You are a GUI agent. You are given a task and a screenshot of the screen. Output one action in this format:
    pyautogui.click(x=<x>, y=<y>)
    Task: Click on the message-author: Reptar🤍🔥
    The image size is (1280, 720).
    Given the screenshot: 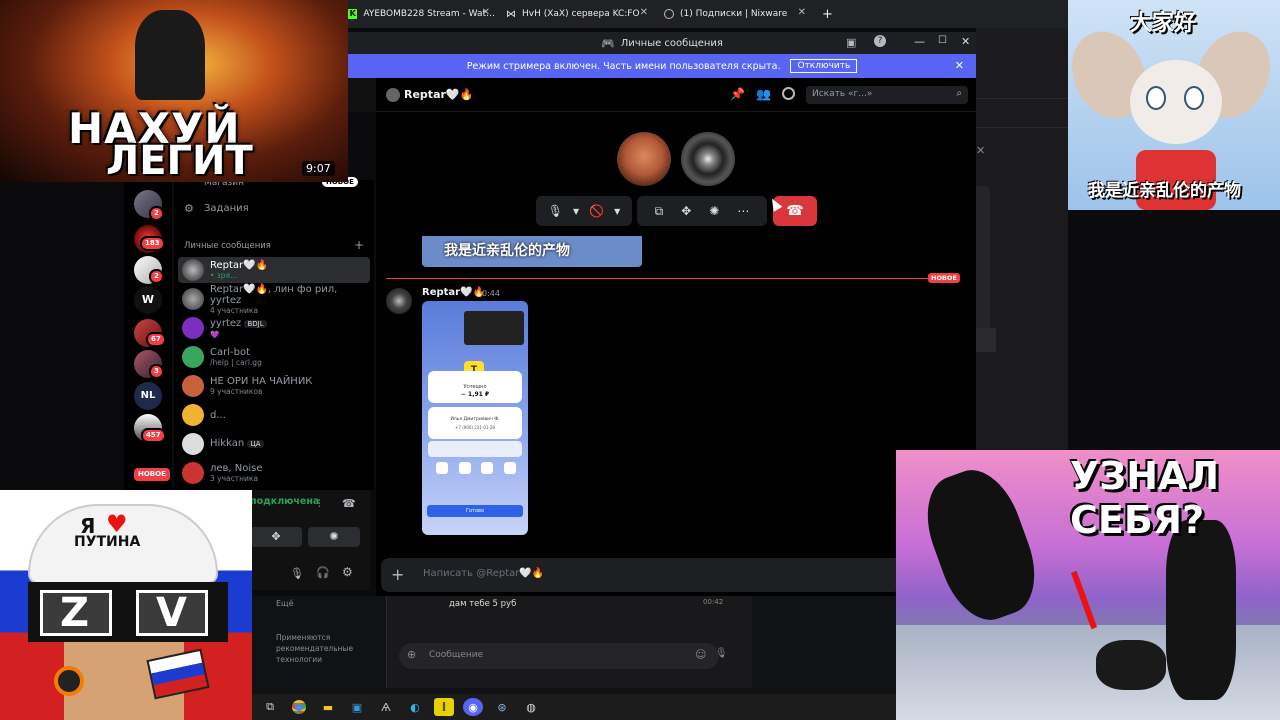 What is the action you would take?
    pyautogui.click(x=453, y=292)
    